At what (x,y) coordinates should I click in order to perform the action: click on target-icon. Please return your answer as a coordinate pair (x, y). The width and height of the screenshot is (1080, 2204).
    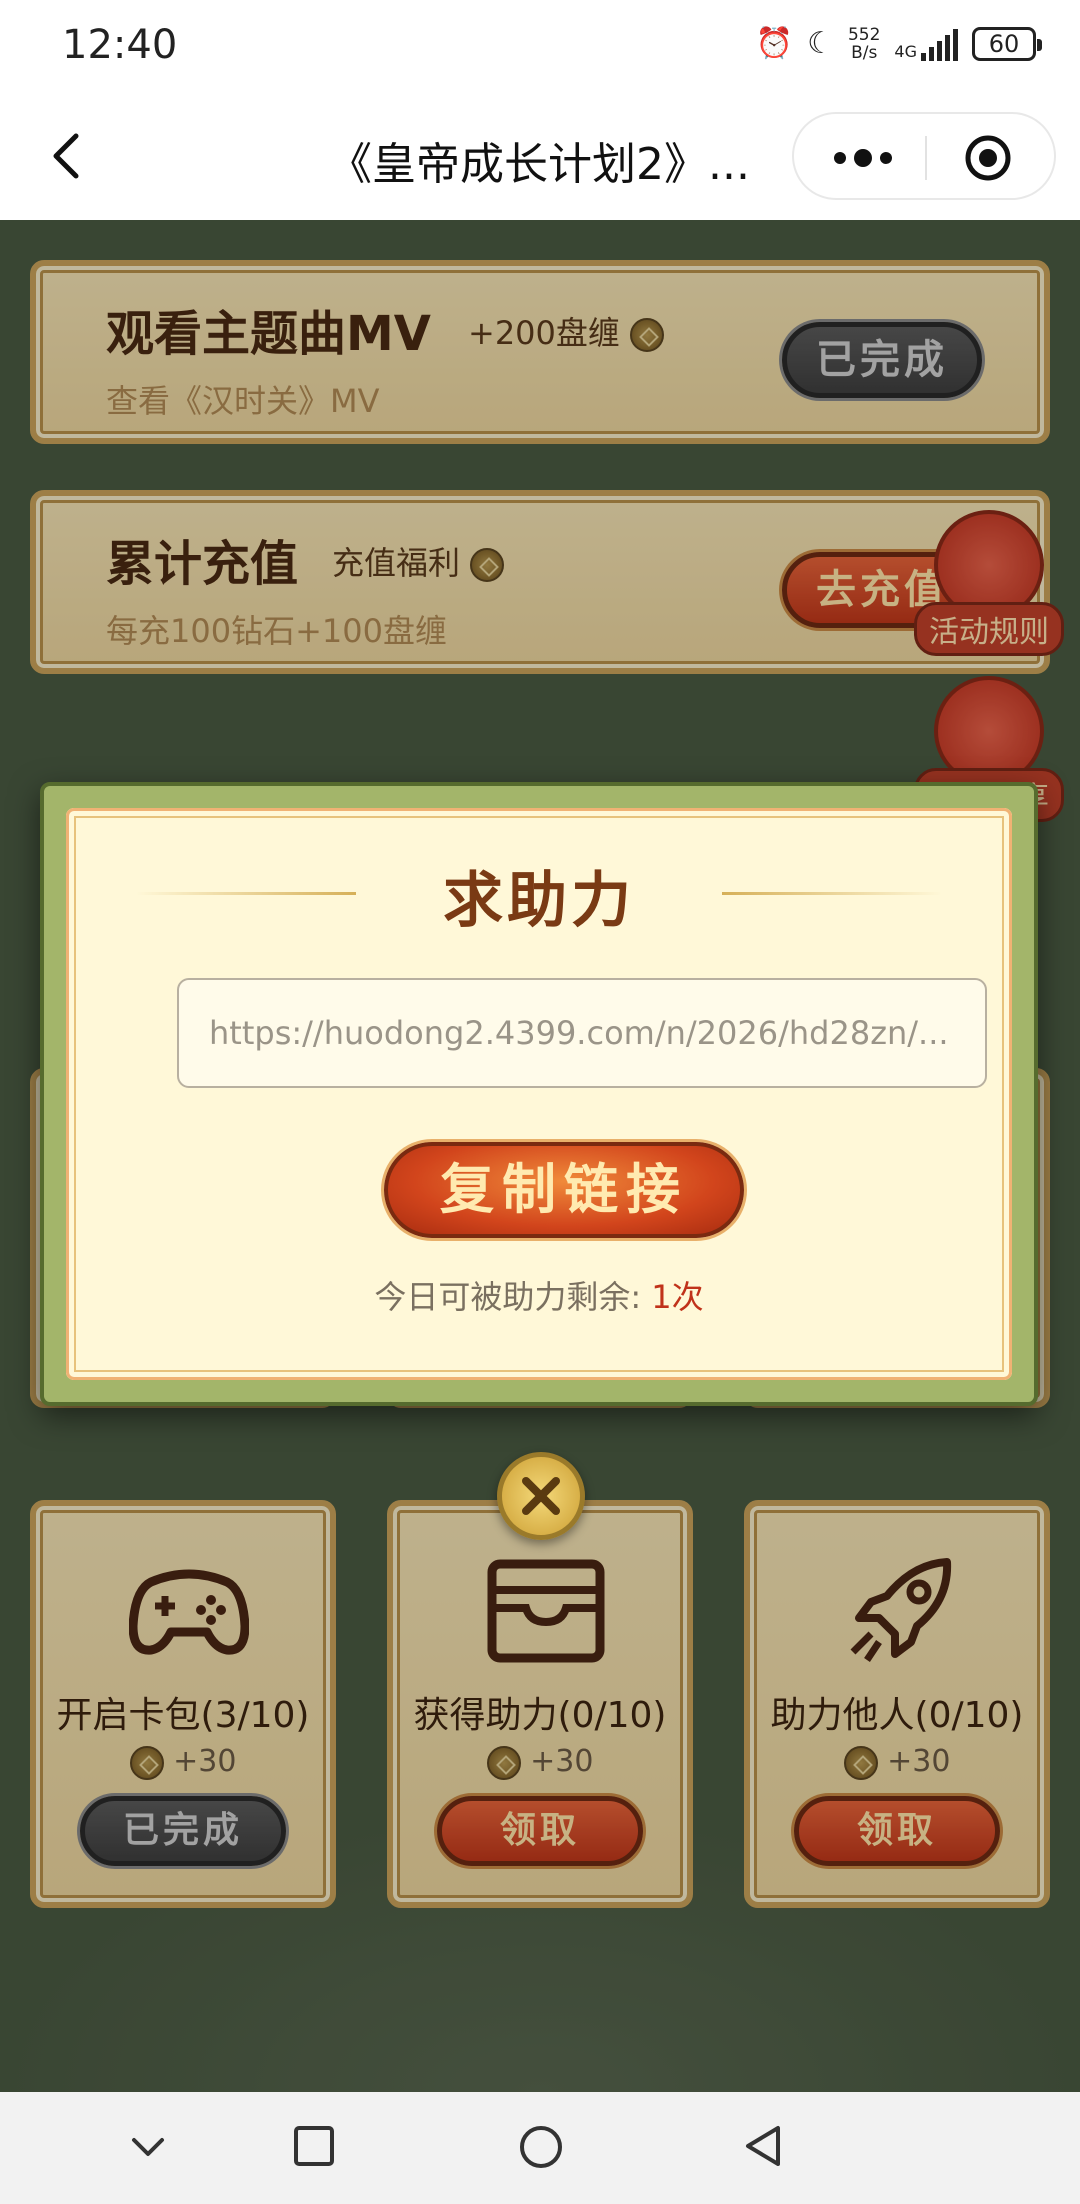
    Looking at the image, I should click on (988, 158).